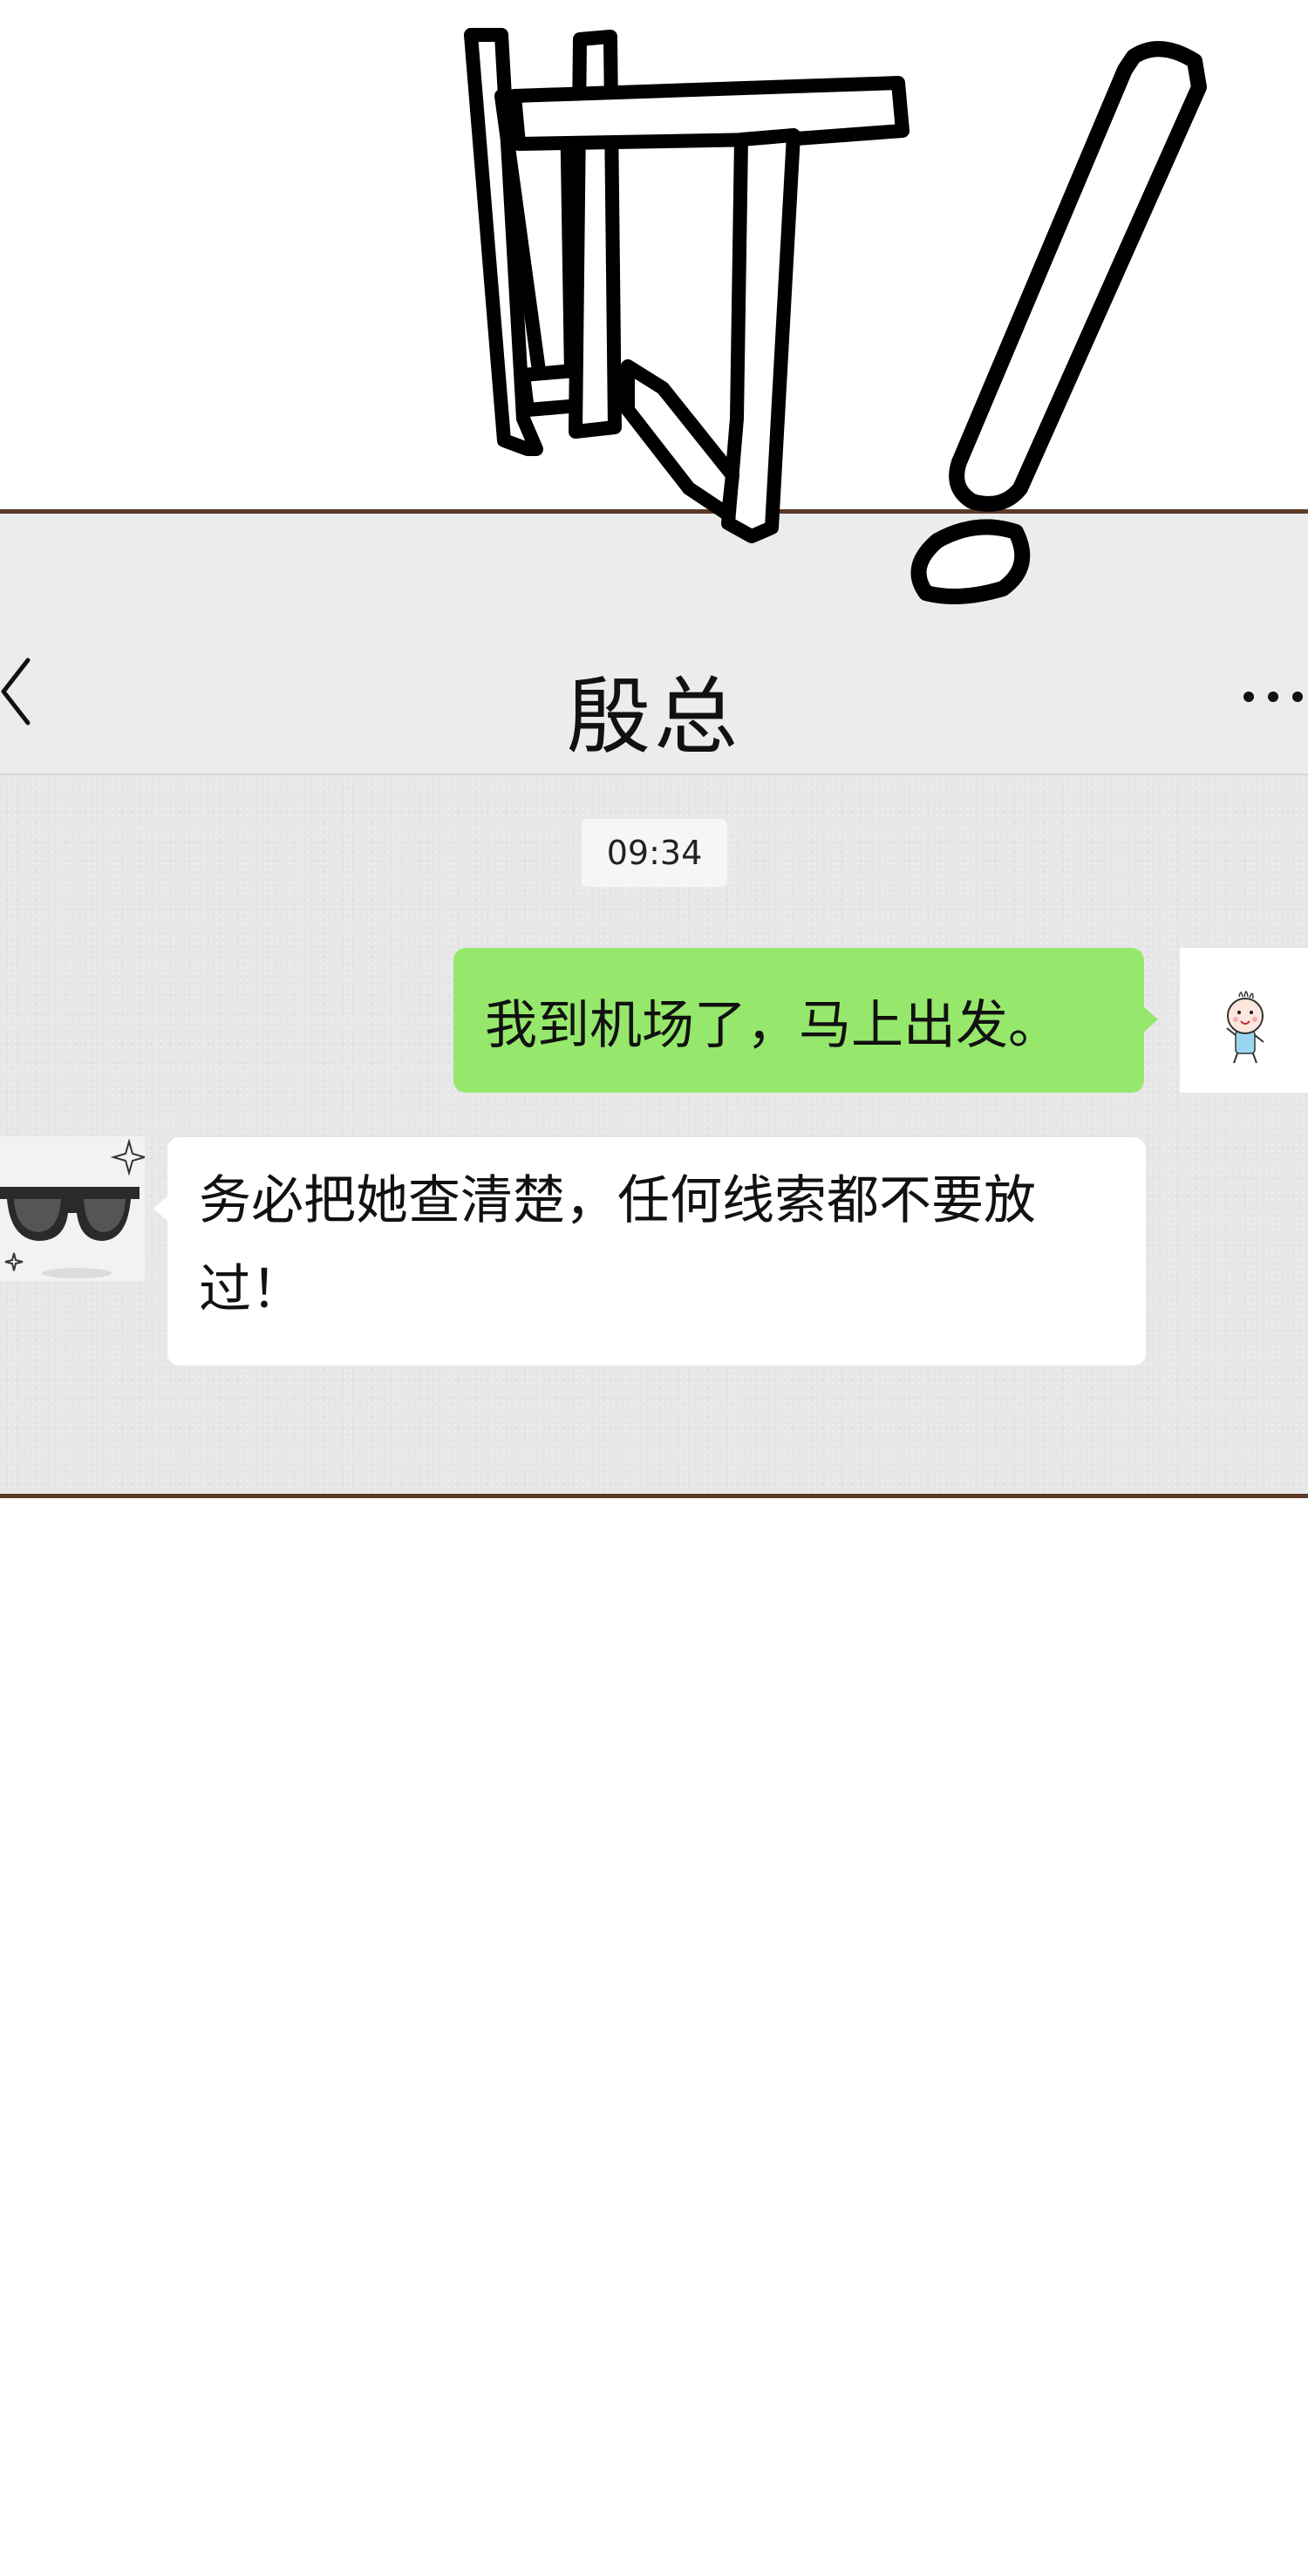 This screenshot has width=1308, height=2576. What do you see at coordinates (654, 853) in the screenshot?
I see `message-timestamp: 09:34` at bounding box center [654, 853].